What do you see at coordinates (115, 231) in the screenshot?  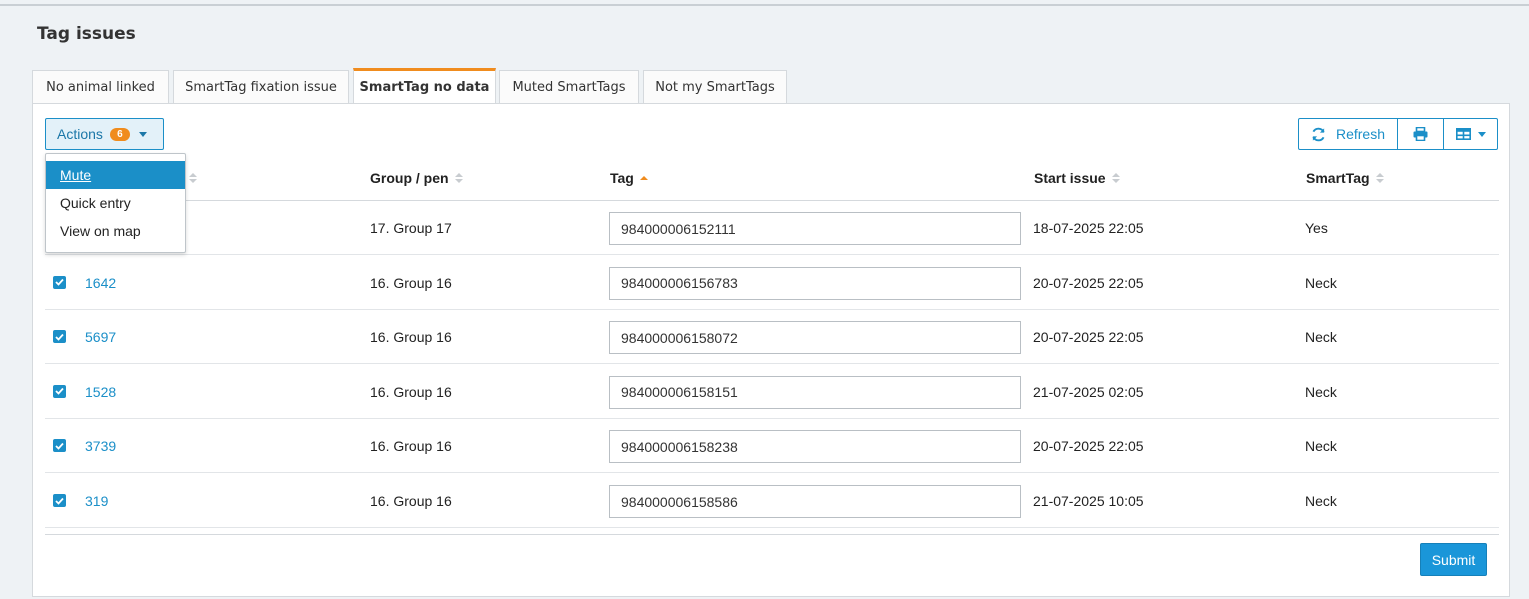 I see `menu-item-view-on-map: View on map` at bounding box center [115, 231].